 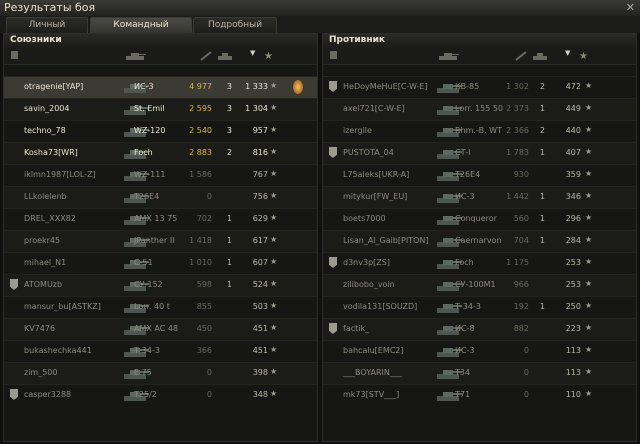 What do you see at coordinates (147, 350) in the screenshot?
I see `vehicle-name: Т-34-3` at bounding box center [147, 350].